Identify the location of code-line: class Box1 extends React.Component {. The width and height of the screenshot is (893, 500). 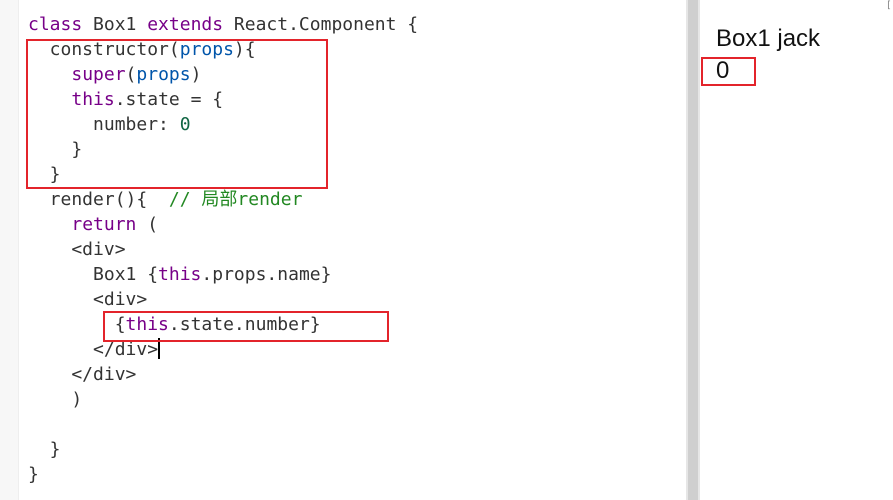
(223, 24).